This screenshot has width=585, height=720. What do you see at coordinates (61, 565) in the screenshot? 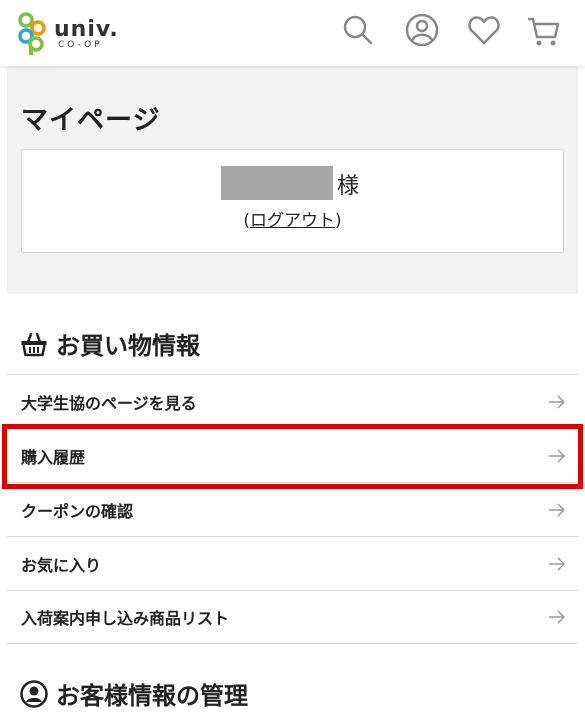
I see `menu-item-label: お気に入り` at bounding box center [61, 565].